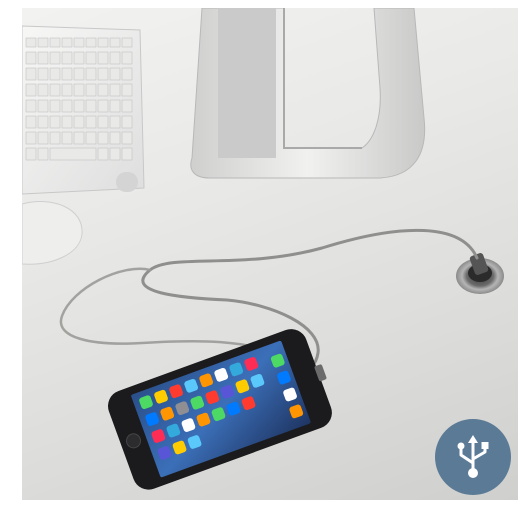  I want to click on mouse, so click(52, 233).